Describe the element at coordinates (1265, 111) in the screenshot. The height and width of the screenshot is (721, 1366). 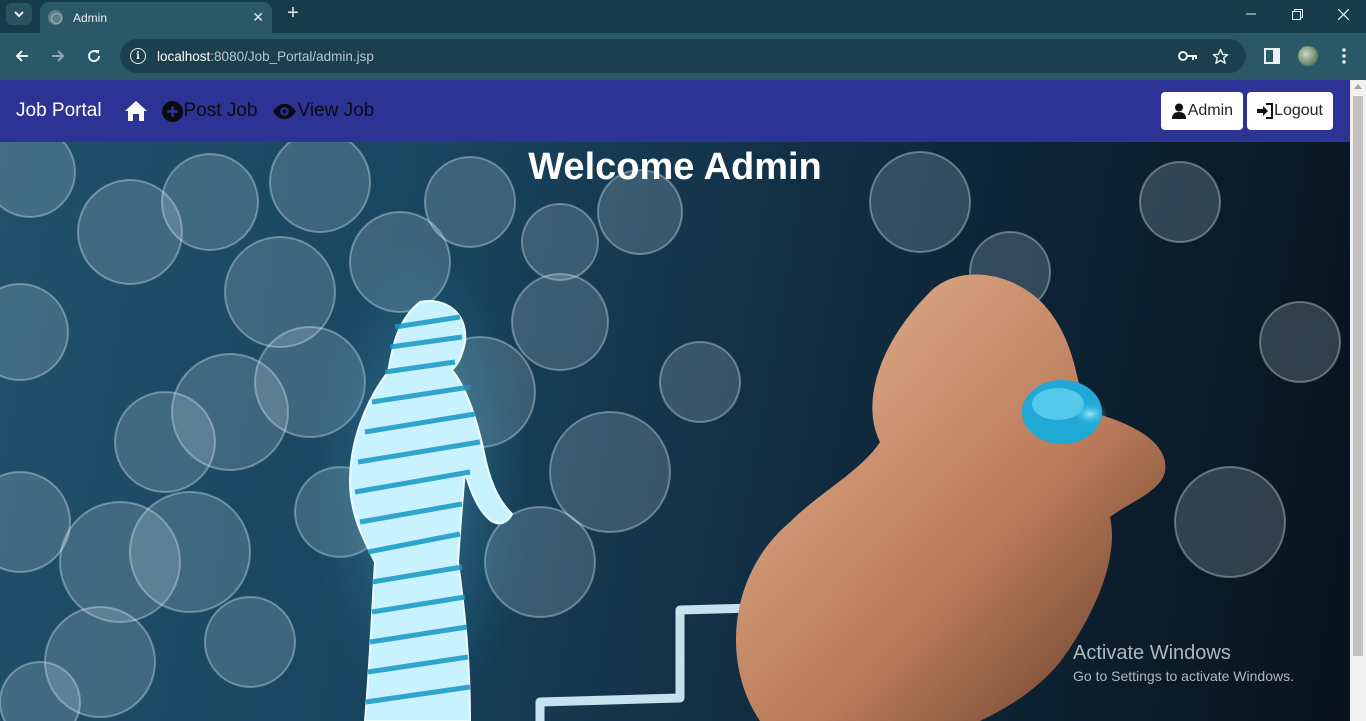
I see `sign-out-icon` at that location.